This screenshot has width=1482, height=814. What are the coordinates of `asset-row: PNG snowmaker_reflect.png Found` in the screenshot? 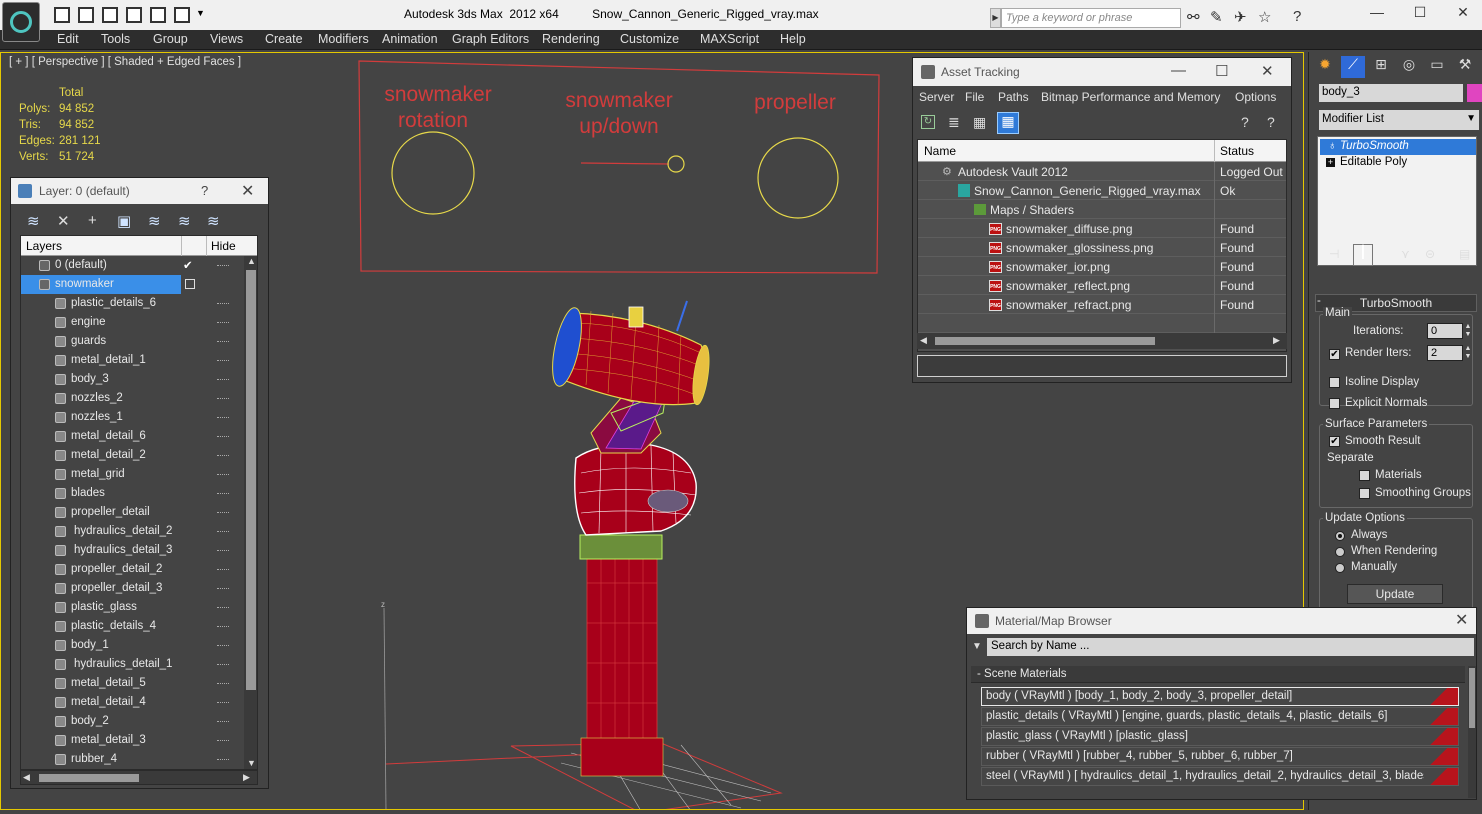 It's located at (1102, 285).